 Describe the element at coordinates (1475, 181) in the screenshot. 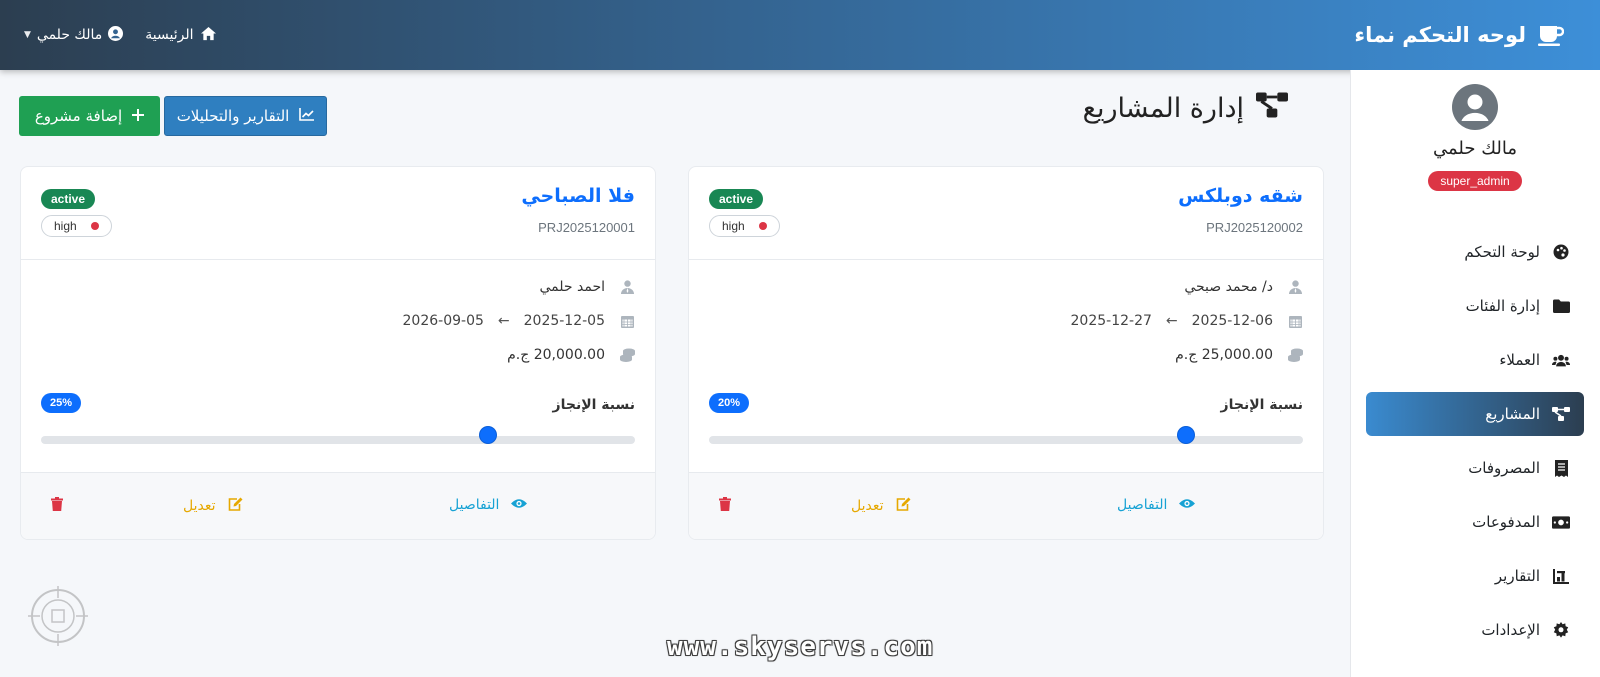

I see `role-badge: super_admin` at that location.